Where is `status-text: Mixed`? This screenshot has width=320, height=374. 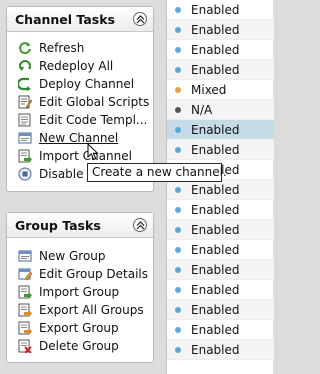
status-text: Mixed is located at coordinates (209, 89).